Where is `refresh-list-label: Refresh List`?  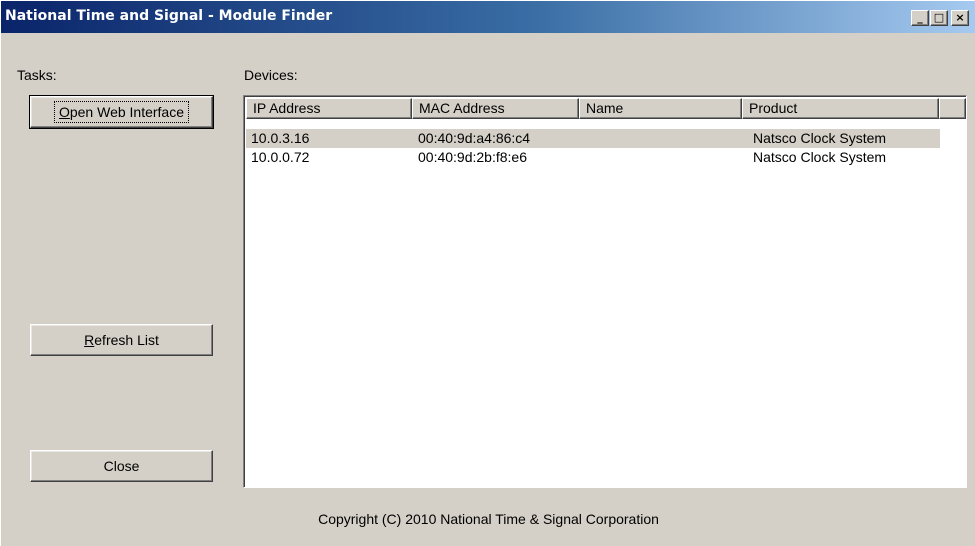 refresh-list-label: Refresh List is located at coordinates (121, 340).